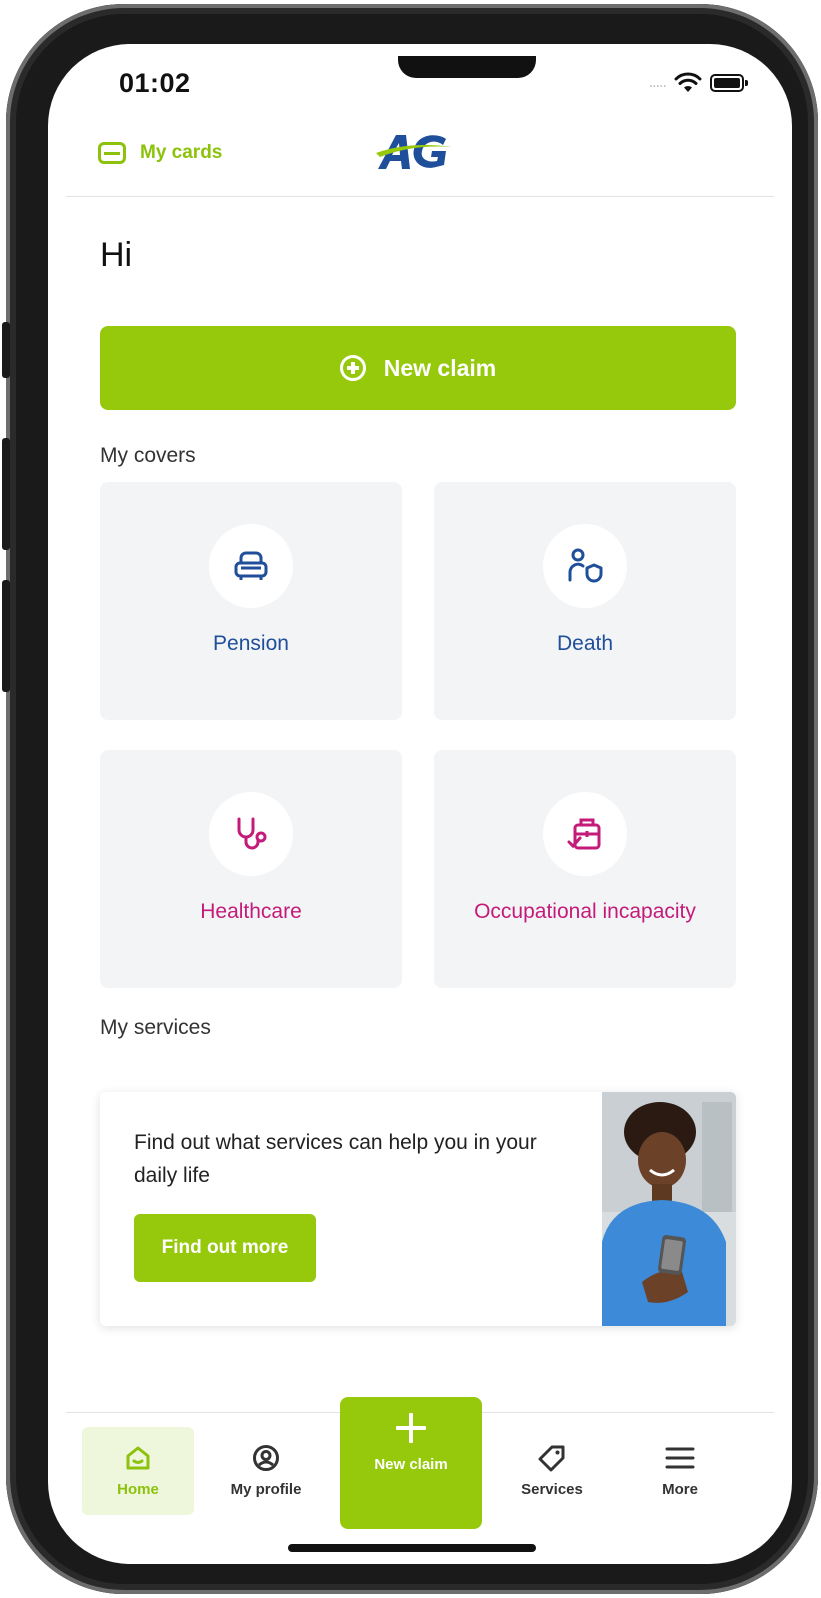 Image resolution: width=821 pixels, height=1598 pixels. What do you see at coordinates (266, 1458) in the screenshot?
I see `user-circle-icon` at bounding box center [266, 1458].